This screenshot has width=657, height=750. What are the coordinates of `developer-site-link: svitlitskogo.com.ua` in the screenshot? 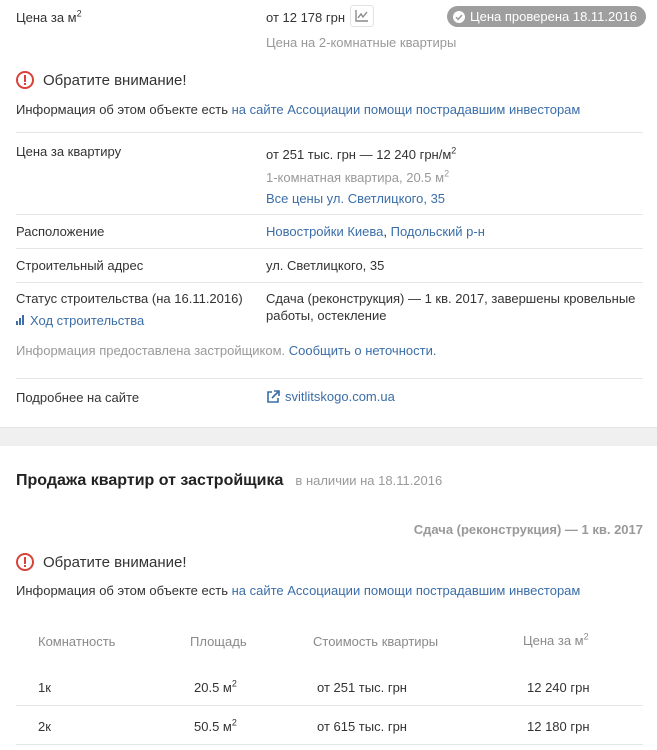 It's located at (330, 396).